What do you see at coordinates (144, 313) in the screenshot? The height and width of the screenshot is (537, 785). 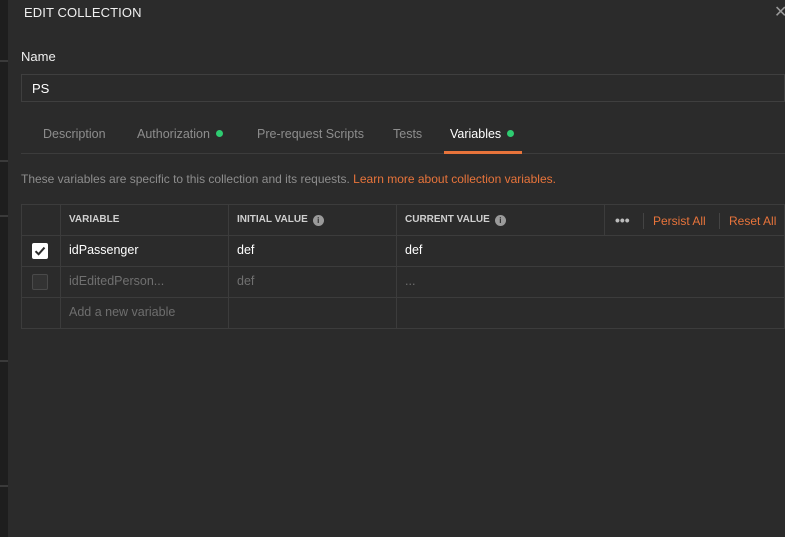 I see `add-variable-input: Add a new variable` at bounding box center [144, 313].